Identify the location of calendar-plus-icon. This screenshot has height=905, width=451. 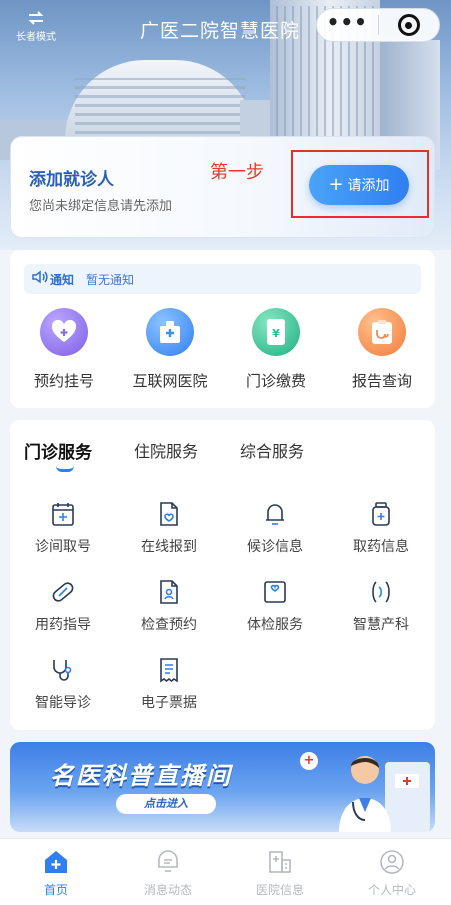
(63, 514).